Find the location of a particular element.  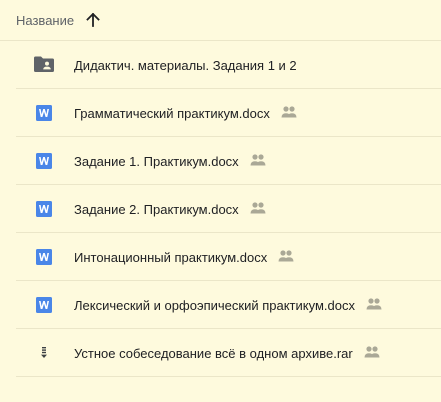

arrow-up-icon is located at coordinates (93, 20).